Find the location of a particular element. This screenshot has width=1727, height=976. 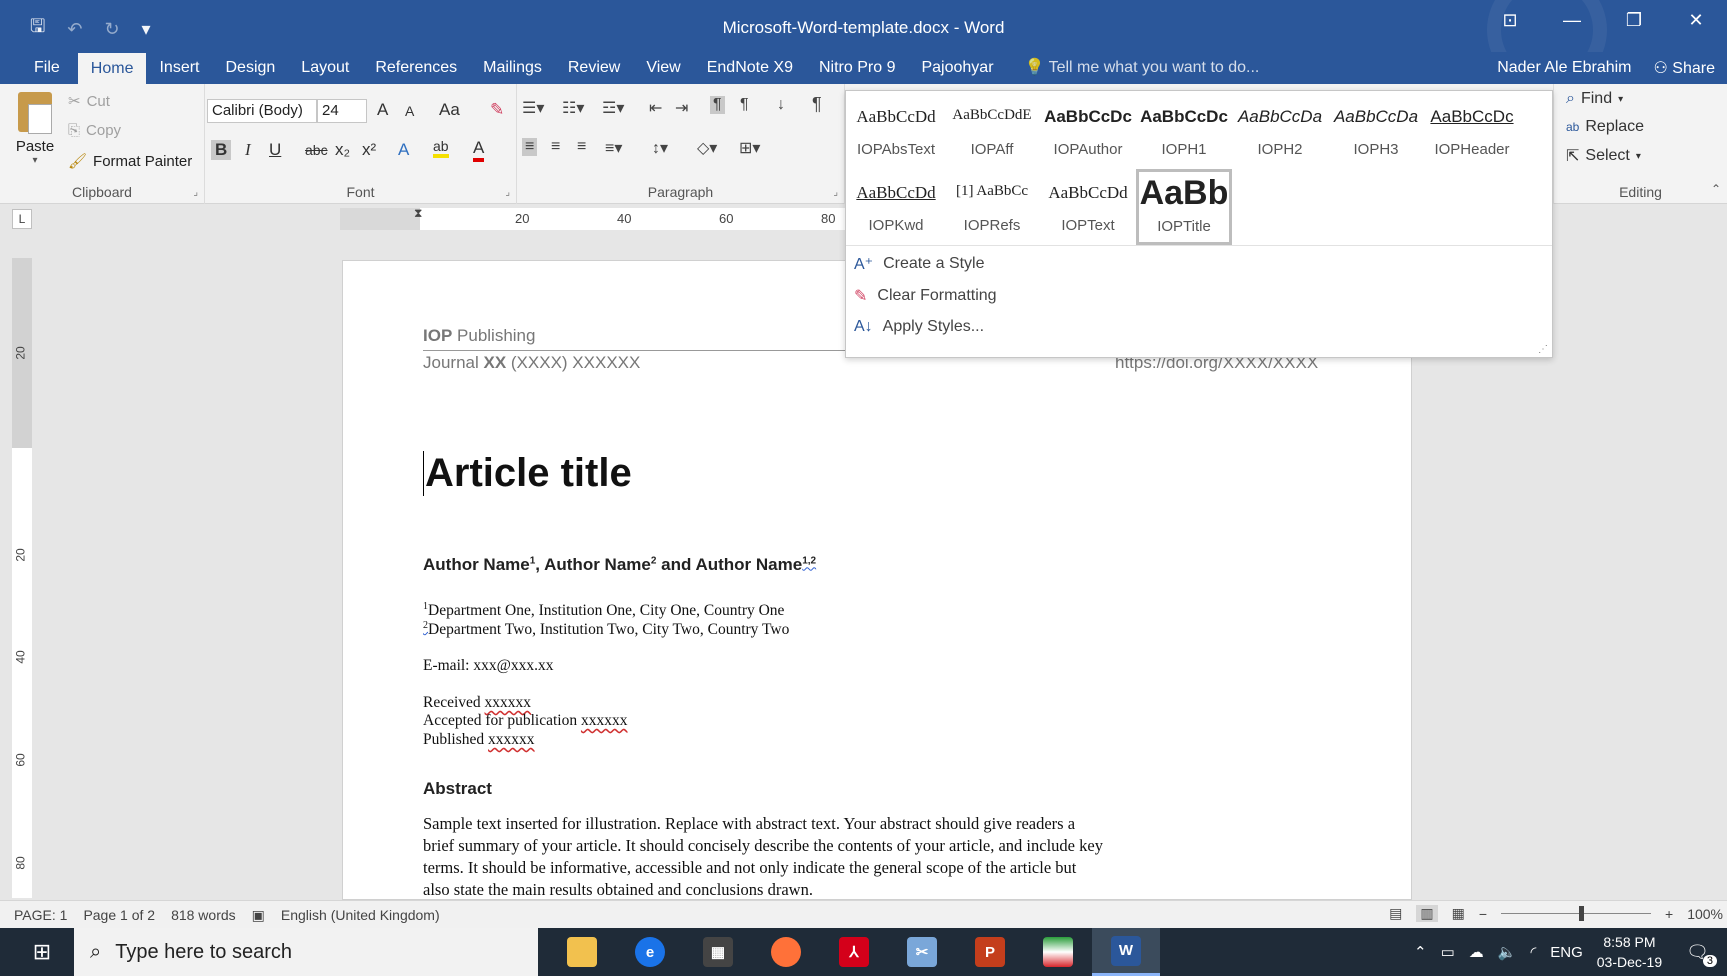

strikethrough-button: abc is located at coordinates (316, 150).